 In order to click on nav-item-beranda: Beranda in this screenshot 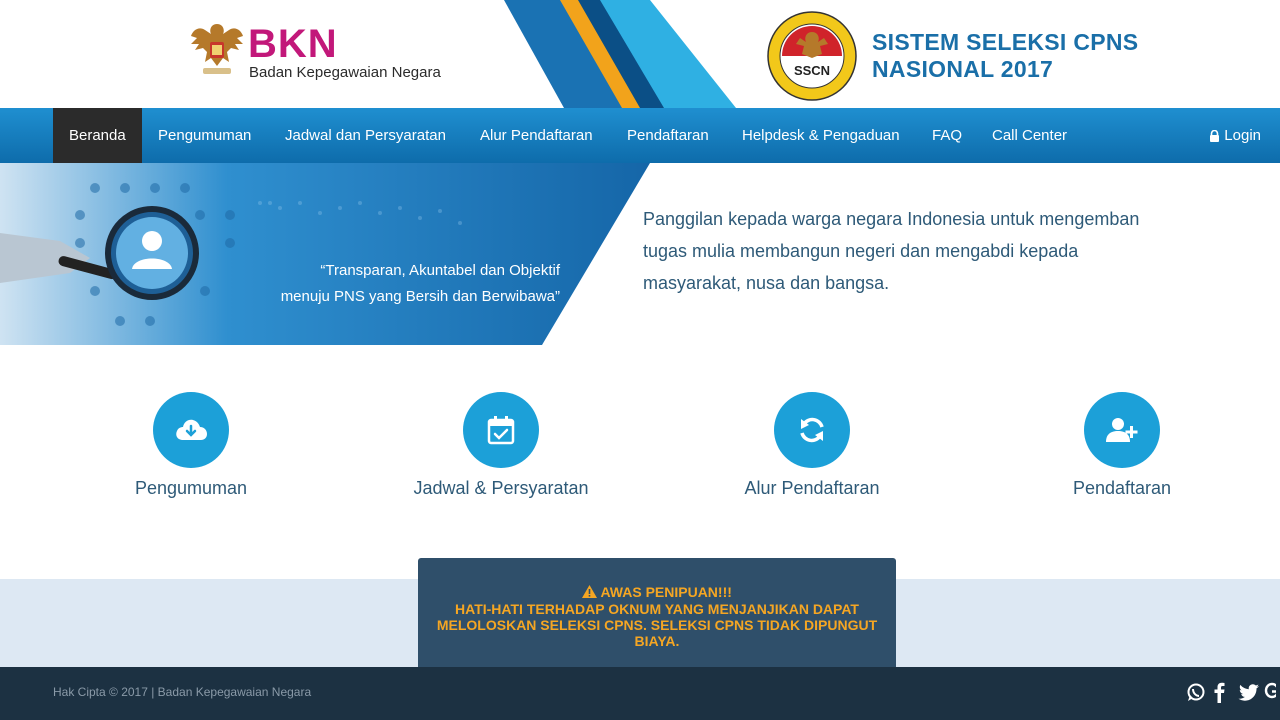, I will do `click(97, 135)`.